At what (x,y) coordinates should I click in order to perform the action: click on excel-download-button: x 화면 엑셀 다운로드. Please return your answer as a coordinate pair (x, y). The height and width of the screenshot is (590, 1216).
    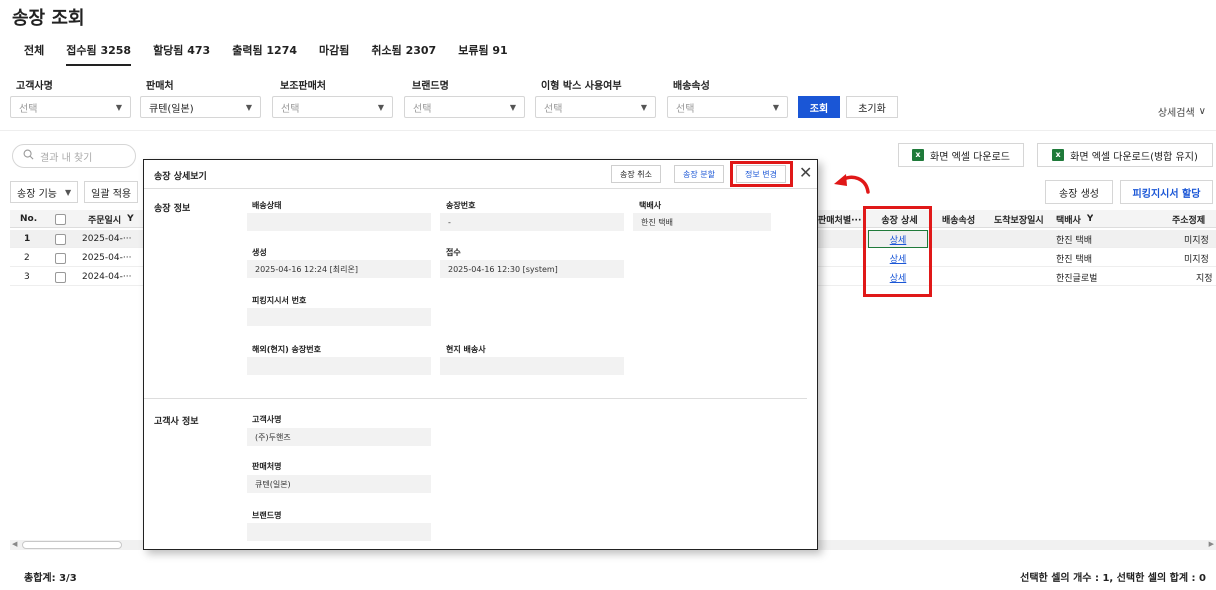
    Looking at the image, I should click on (961, 155).